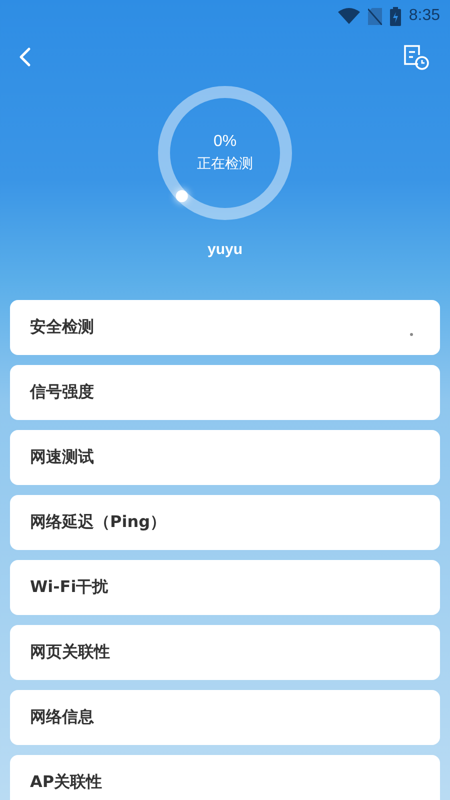  What do you see at coordinates (225, 457) in the screenshot?
I see `check-item: 网速测试` at bounding box center [225, 457].